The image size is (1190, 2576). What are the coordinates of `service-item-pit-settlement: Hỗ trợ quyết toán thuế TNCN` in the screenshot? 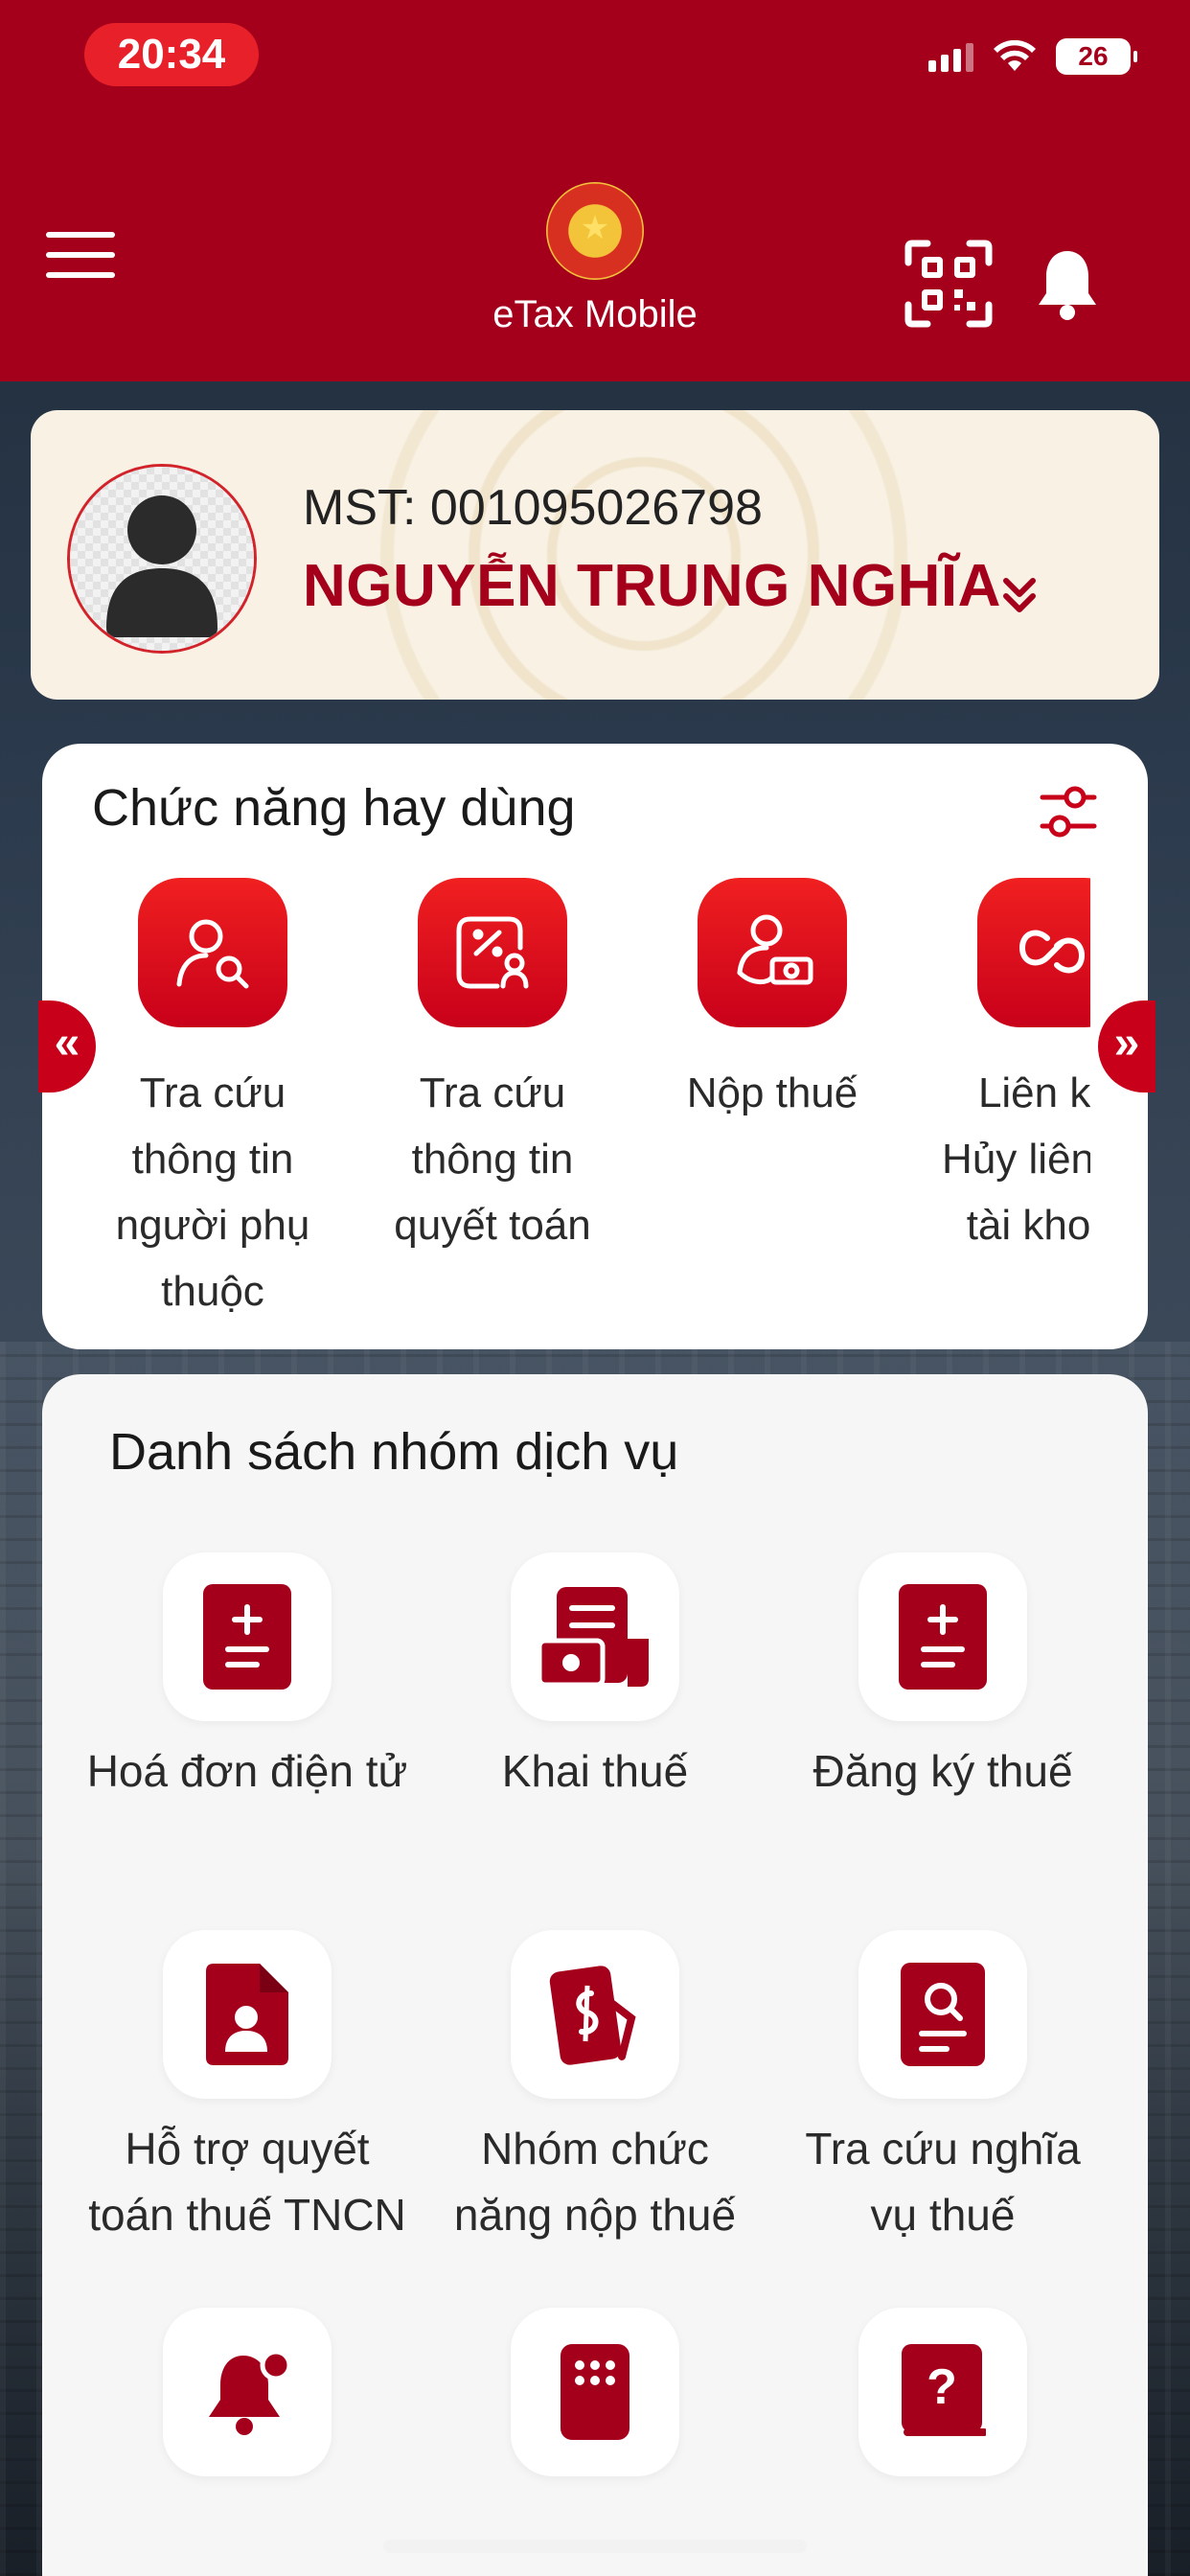 It's located at (247, 2089).